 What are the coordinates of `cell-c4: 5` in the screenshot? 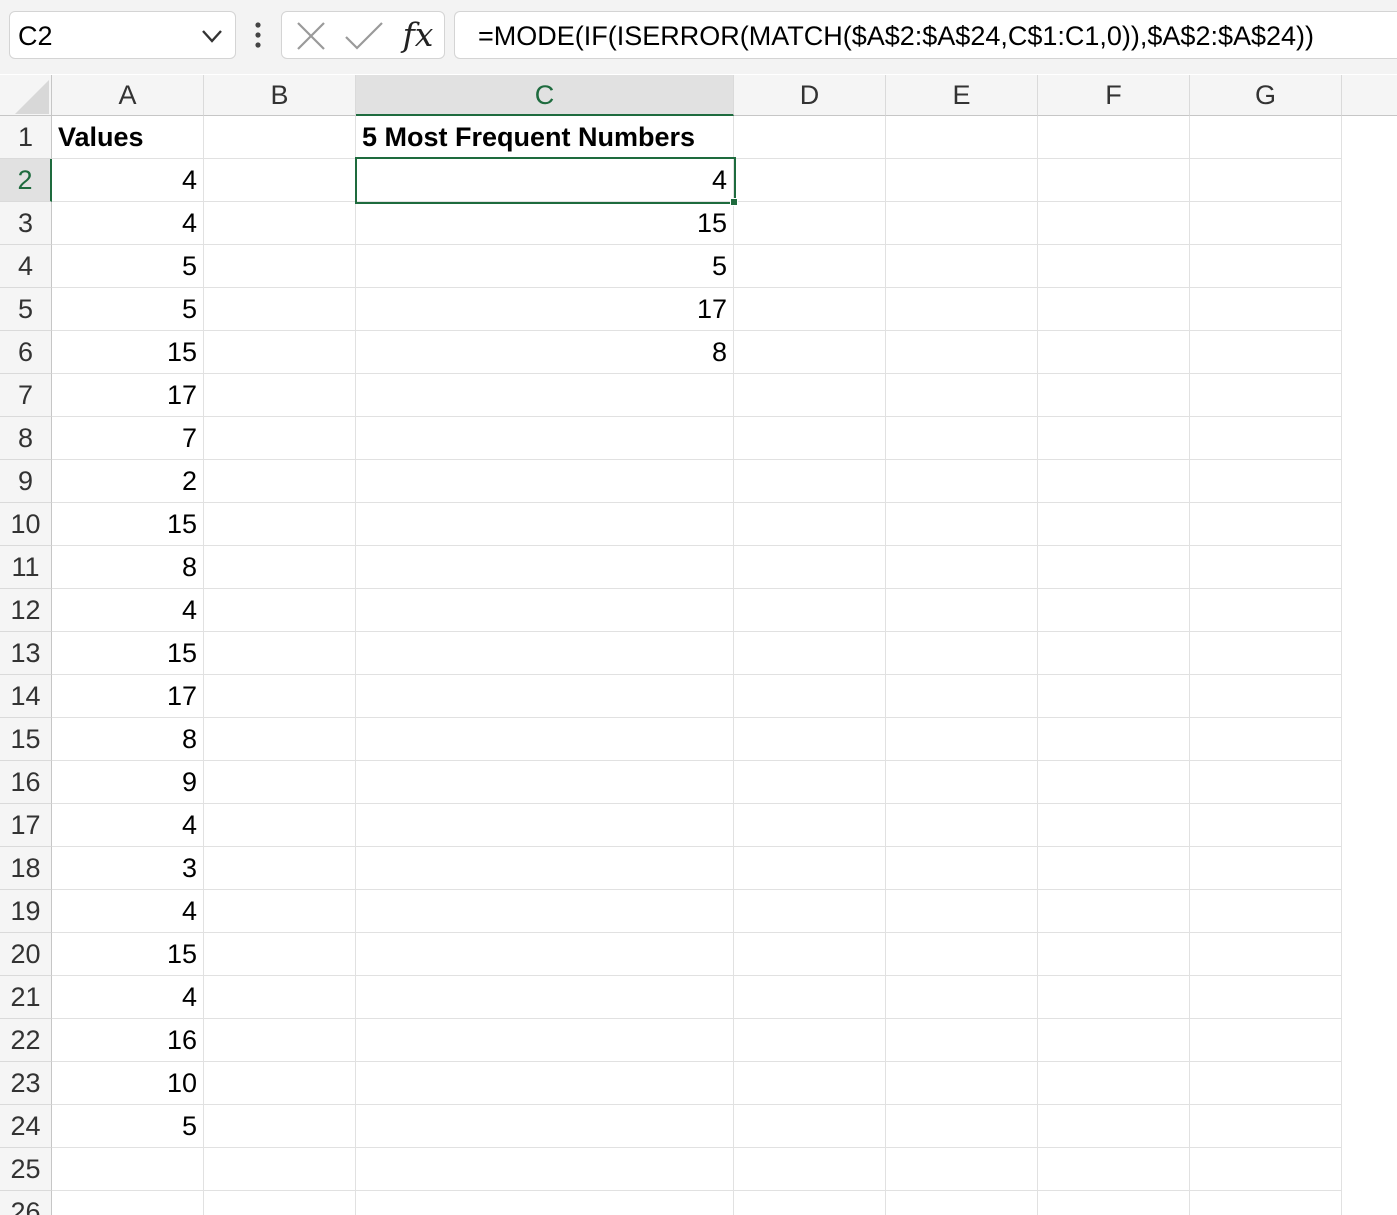 It's located at (545, 266).